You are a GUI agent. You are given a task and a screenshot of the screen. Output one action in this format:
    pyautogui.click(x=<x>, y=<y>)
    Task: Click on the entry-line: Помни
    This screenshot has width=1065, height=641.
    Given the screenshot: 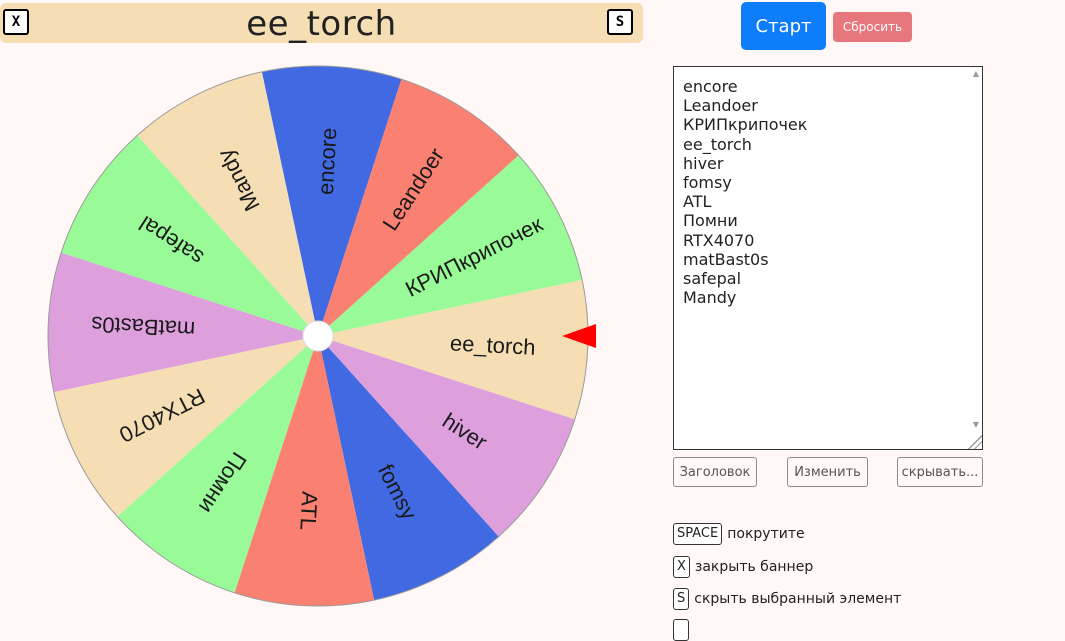 What is the action you would take?
    pyautogui.click(x=710, y=221)
    